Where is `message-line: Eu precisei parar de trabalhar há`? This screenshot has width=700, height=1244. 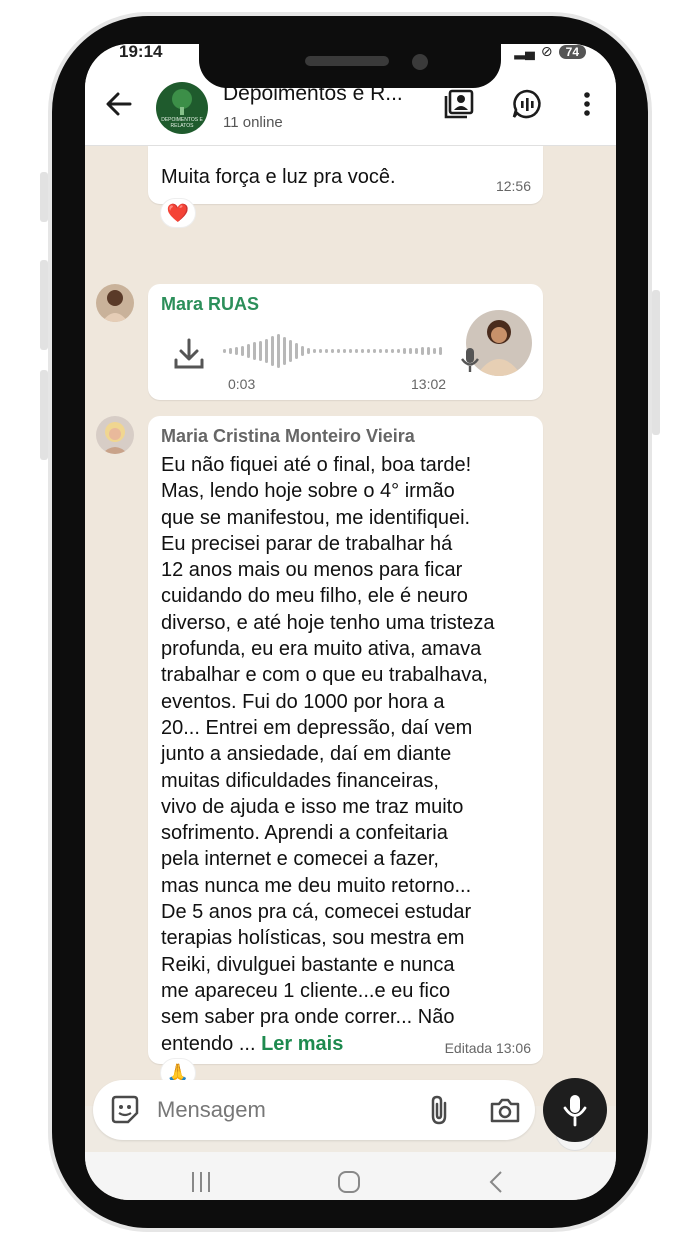
message-line: Eu precisei parar de trabalhar há is located at coordinates (307, 543).